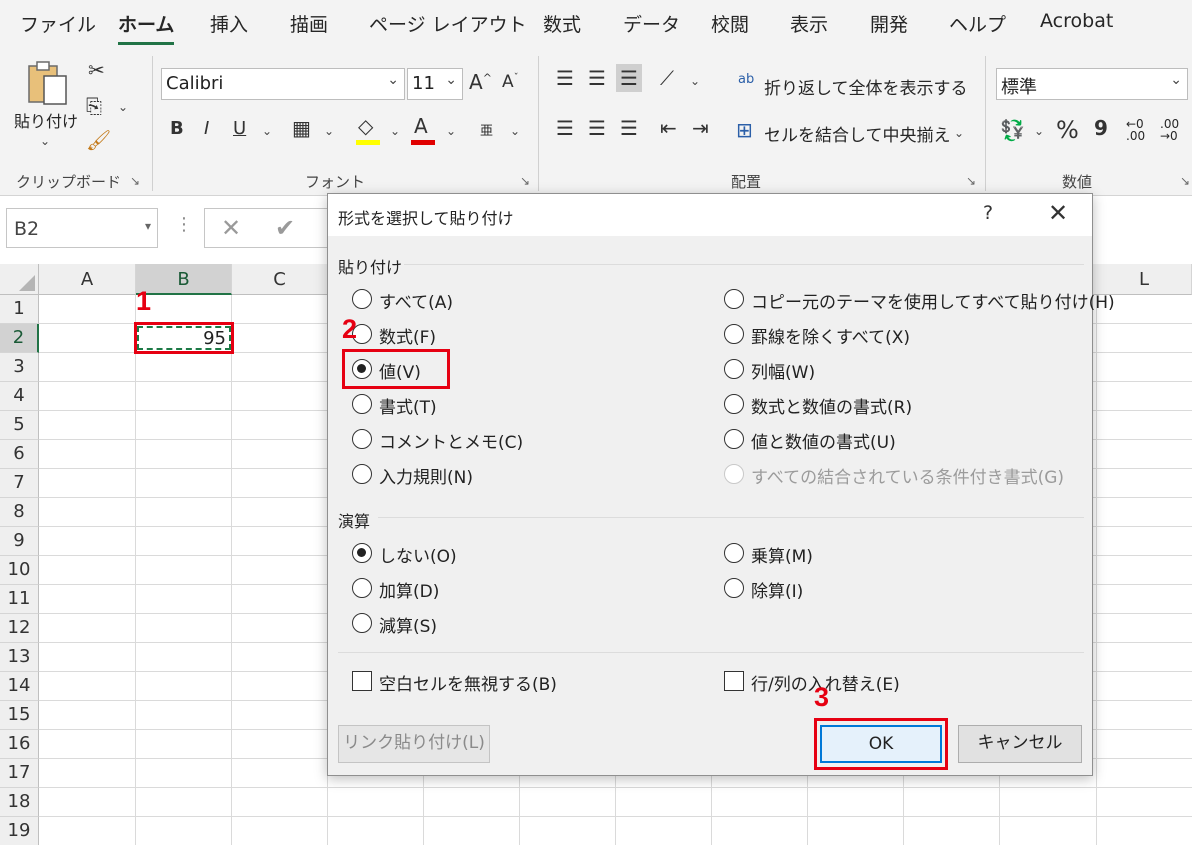  Describe the element at coordinates (19, 454) in the screenshot. I see `row-header-6: 6` at that location.